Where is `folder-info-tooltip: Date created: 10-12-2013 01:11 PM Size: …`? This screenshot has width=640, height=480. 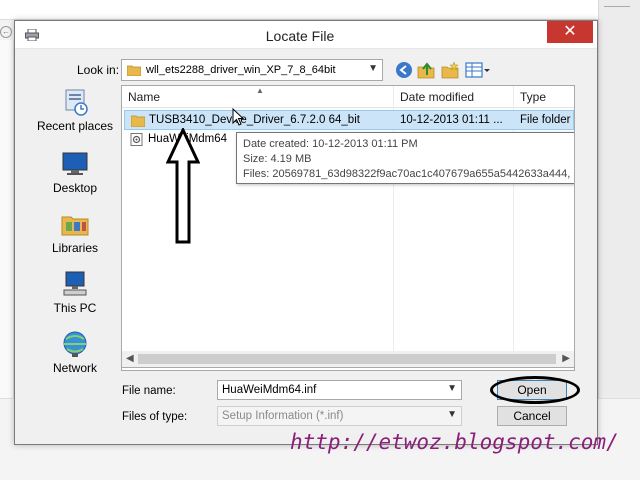
folder-info-tooltip: Date created: 10-12-2013 01:11 PM Size: … is located at coordinates (405, 158).